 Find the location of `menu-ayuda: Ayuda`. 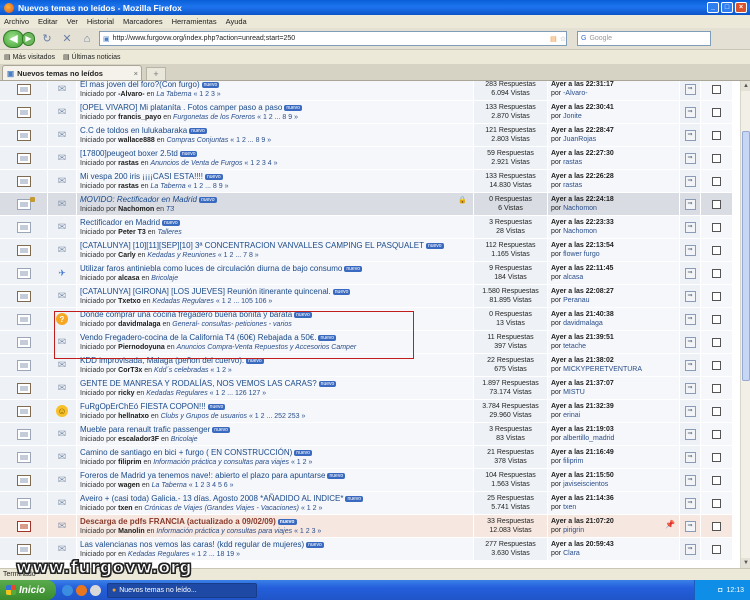

menu-ayuda: Ayuda is located at coordinates (236, 21).